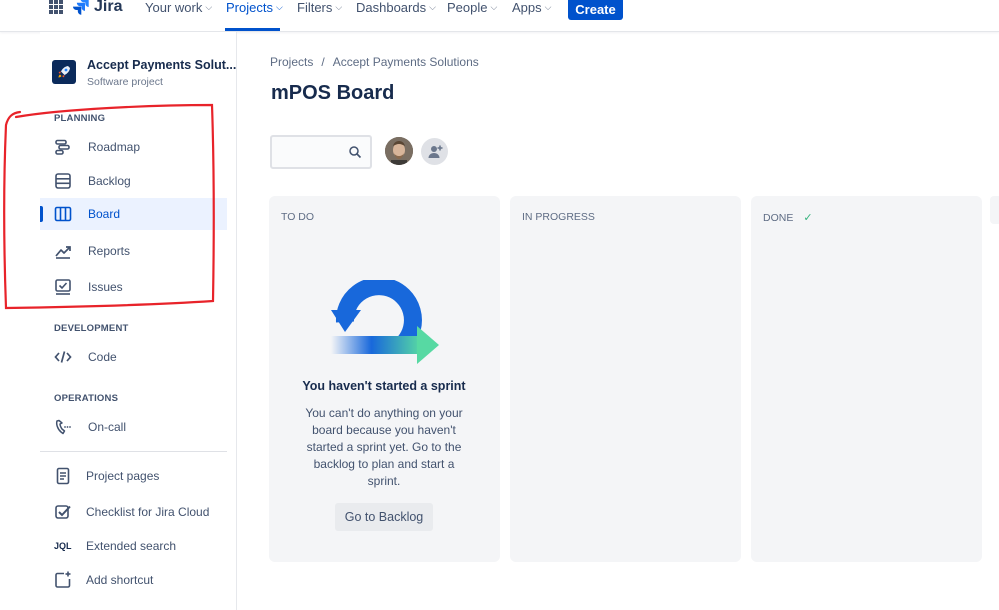 The width and height of the screenshot is (999, 610). I want to click on sidebar-item-board: Board, so click(133, 214).